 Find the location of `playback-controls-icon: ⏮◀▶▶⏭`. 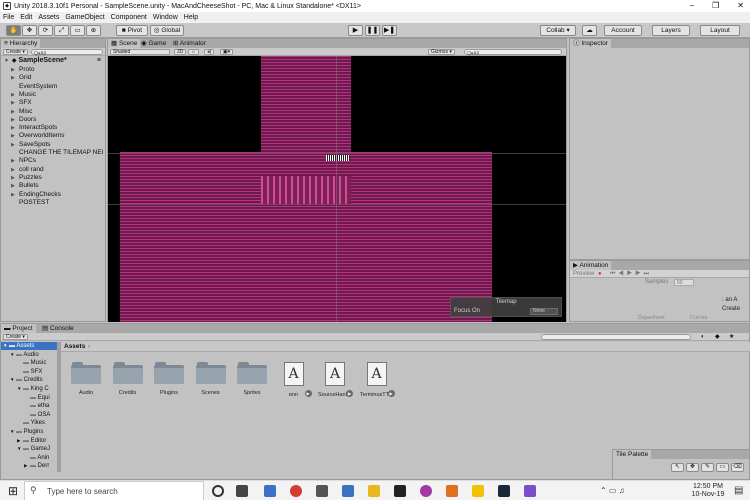

playback-controls-icon: ⏮◀▶▶⏭ is located at coordinates (631, 274).